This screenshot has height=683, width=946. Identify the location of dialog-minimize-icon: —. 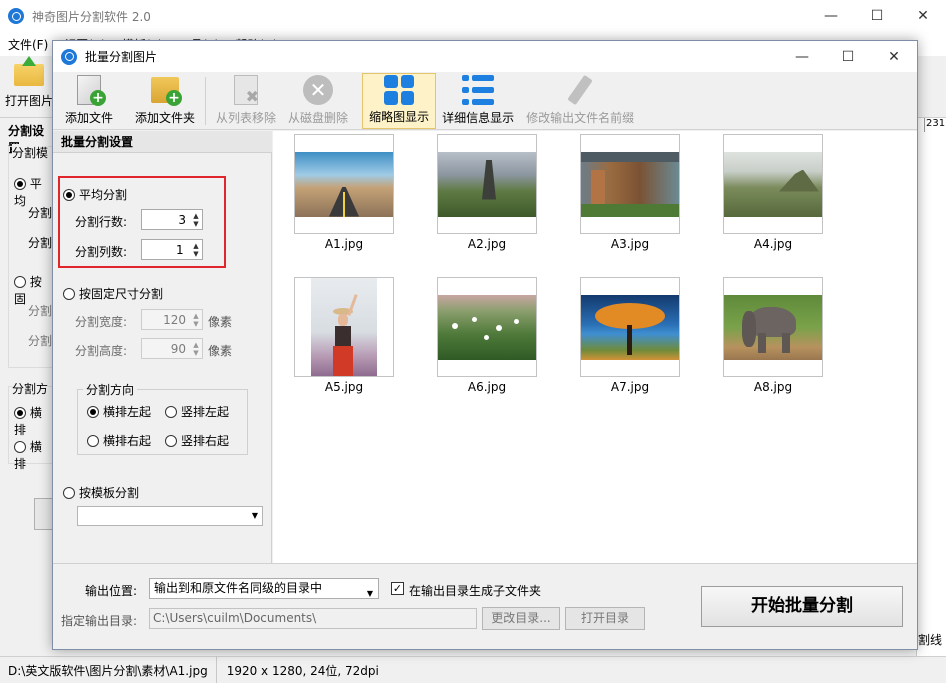
(802, 57).